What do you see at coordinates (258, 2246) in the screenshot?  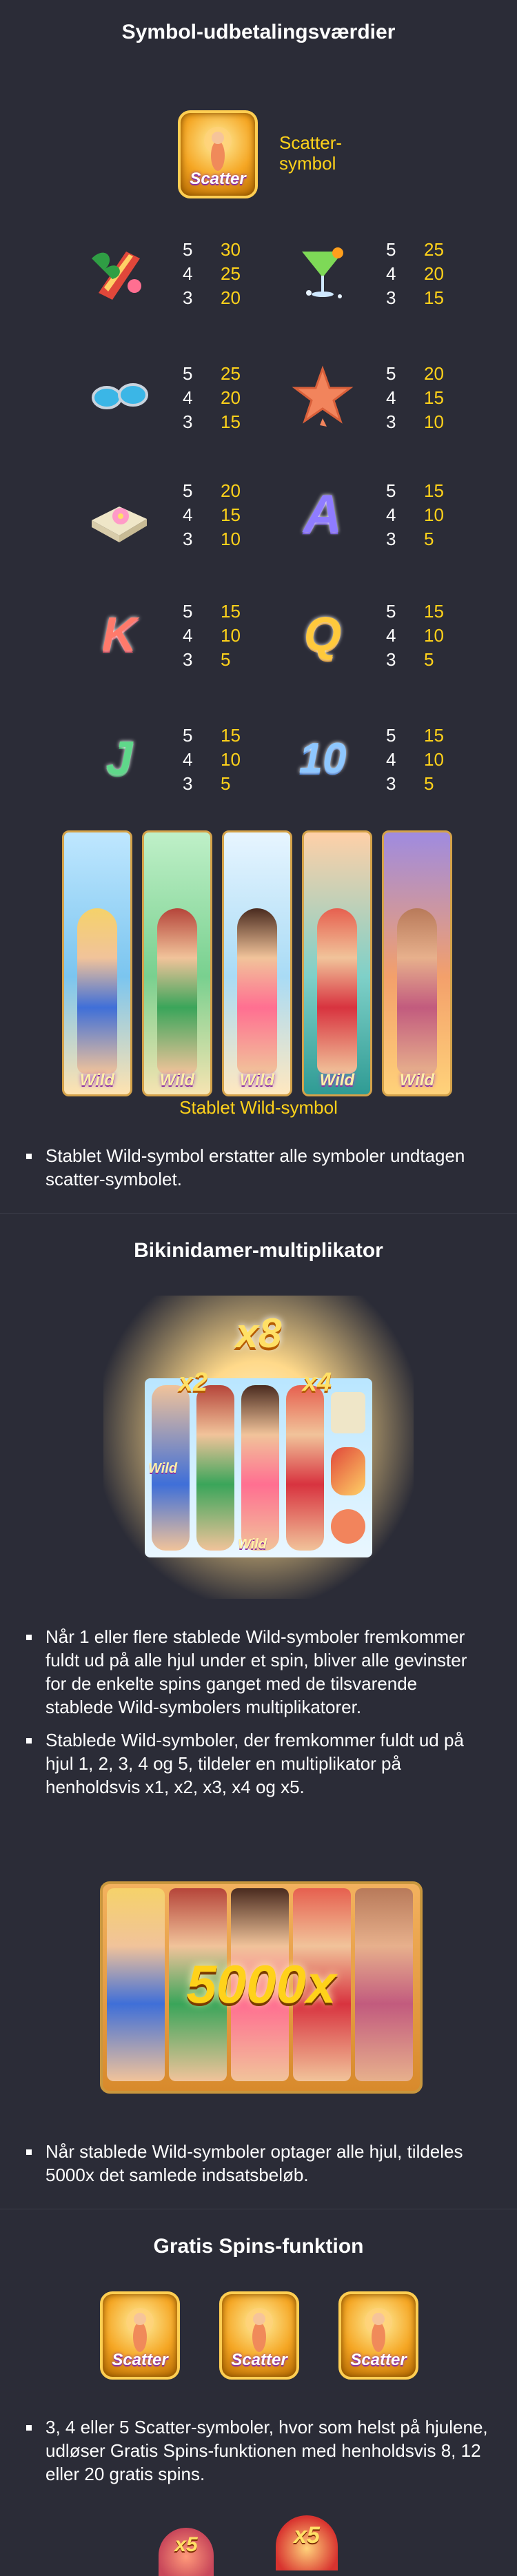 I see `free-spins-title: Gratis Spins-funktion` at bounding box center [258, 2246].